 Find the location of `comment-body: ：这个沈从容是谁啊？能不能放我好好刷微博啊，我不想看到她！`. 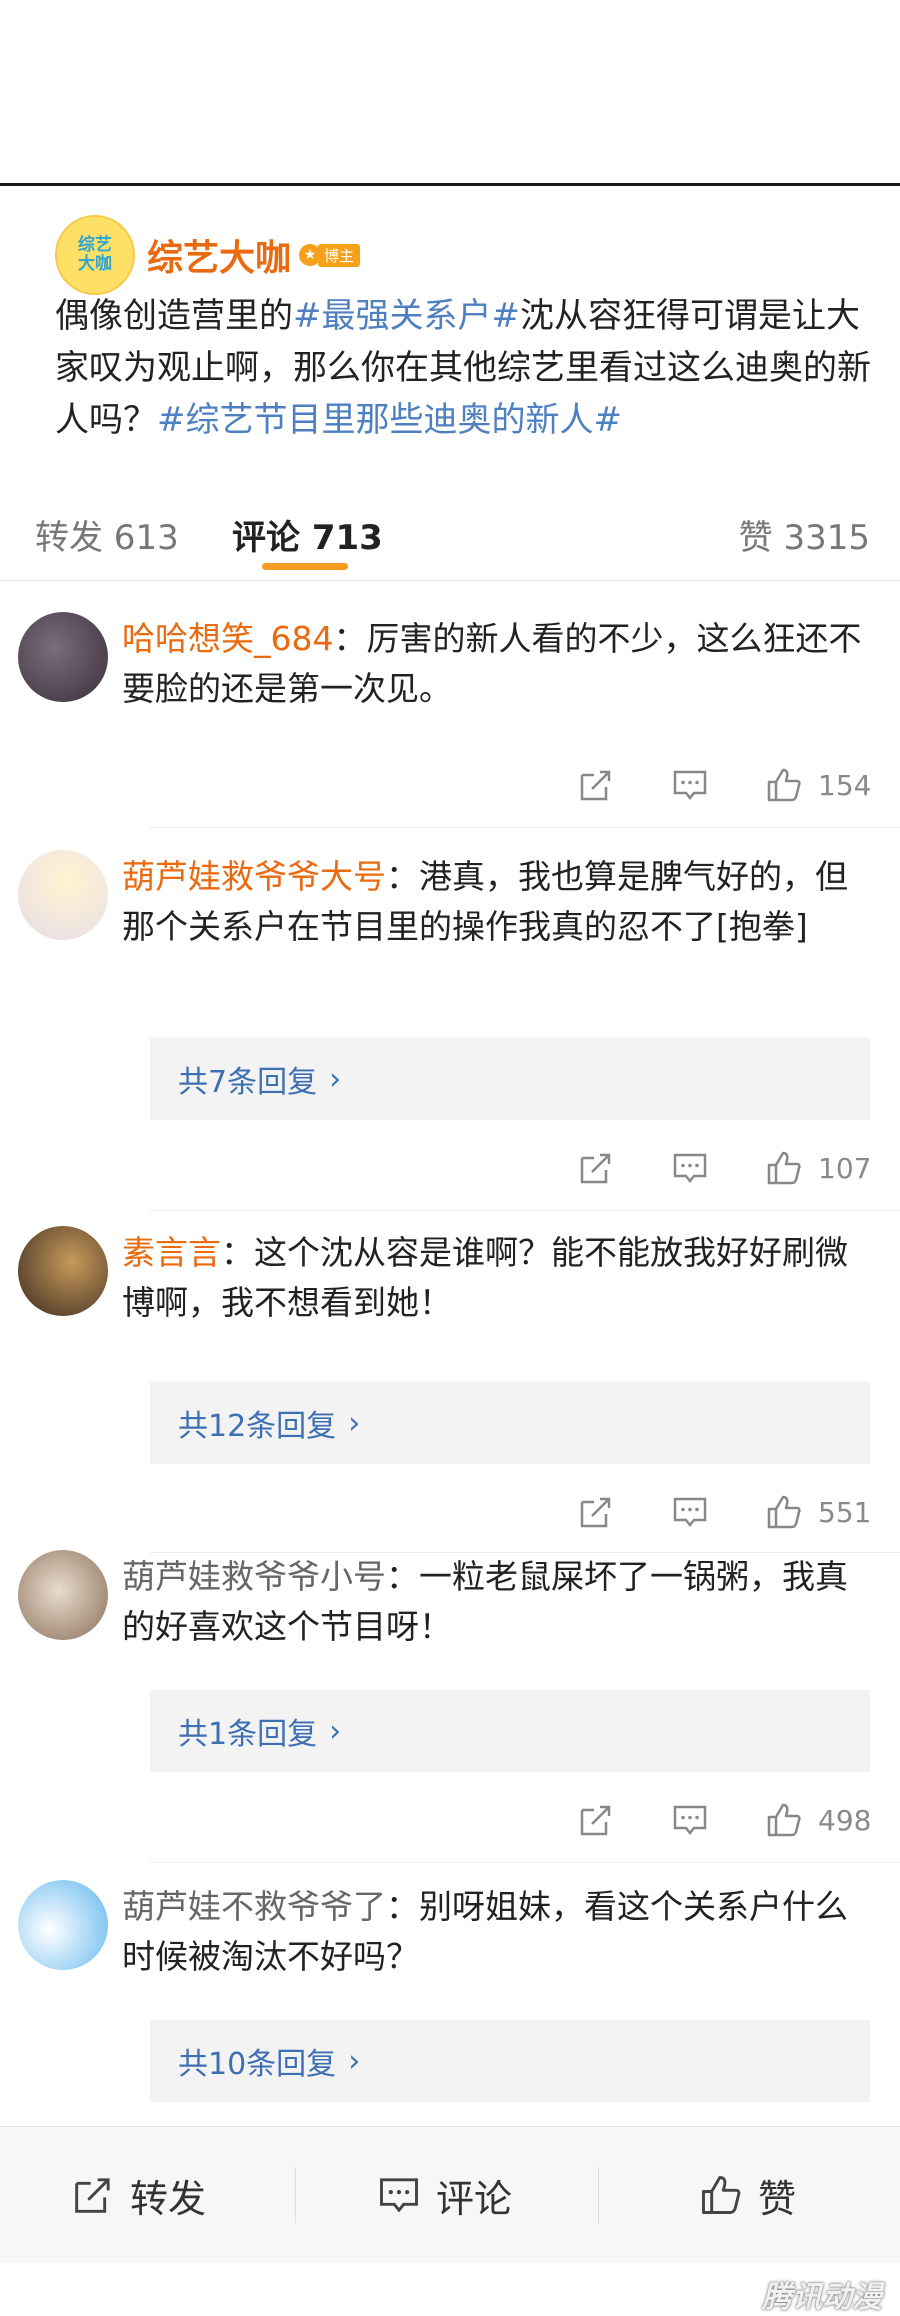

comment-body: ：这个沈从容是谁啊？能不能放我好好刷微博啊，我不想看到她！ is located at coordinates (485, 1277).